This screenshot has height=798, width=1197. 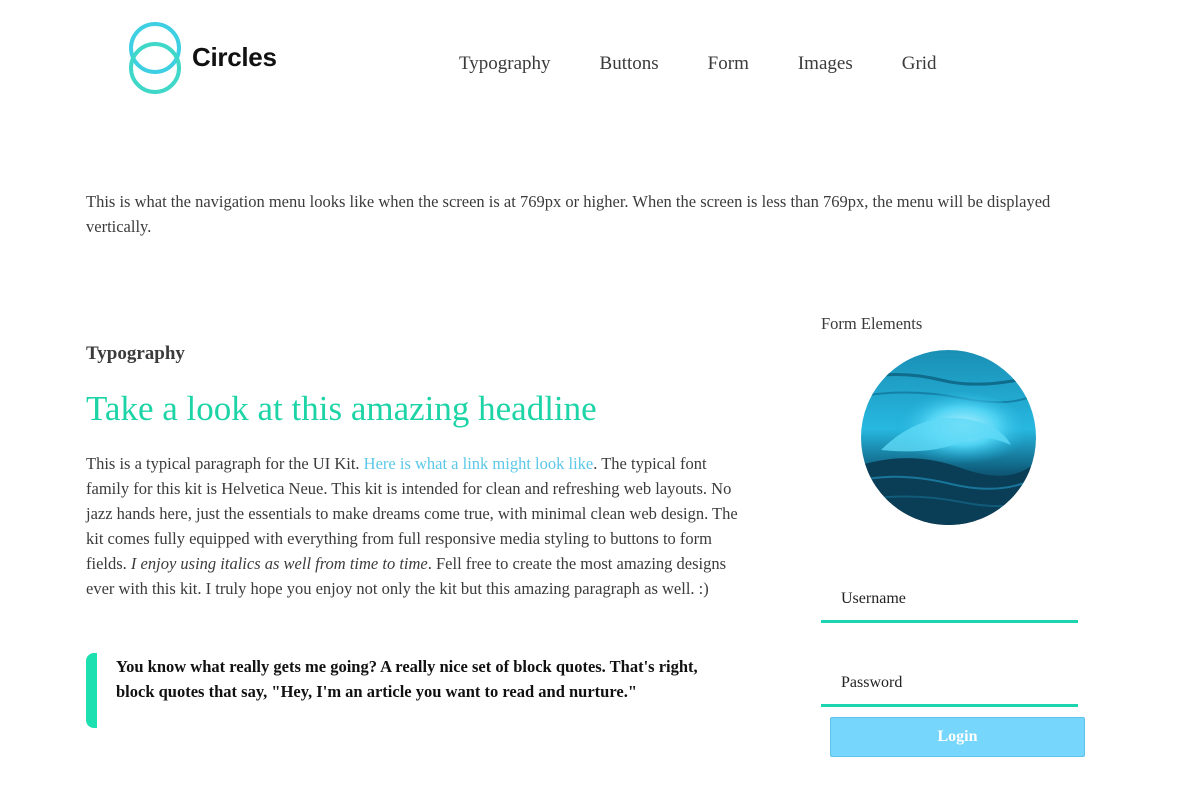 I want to click on nav-buttons: Buttons, so click(x=629, y=64).